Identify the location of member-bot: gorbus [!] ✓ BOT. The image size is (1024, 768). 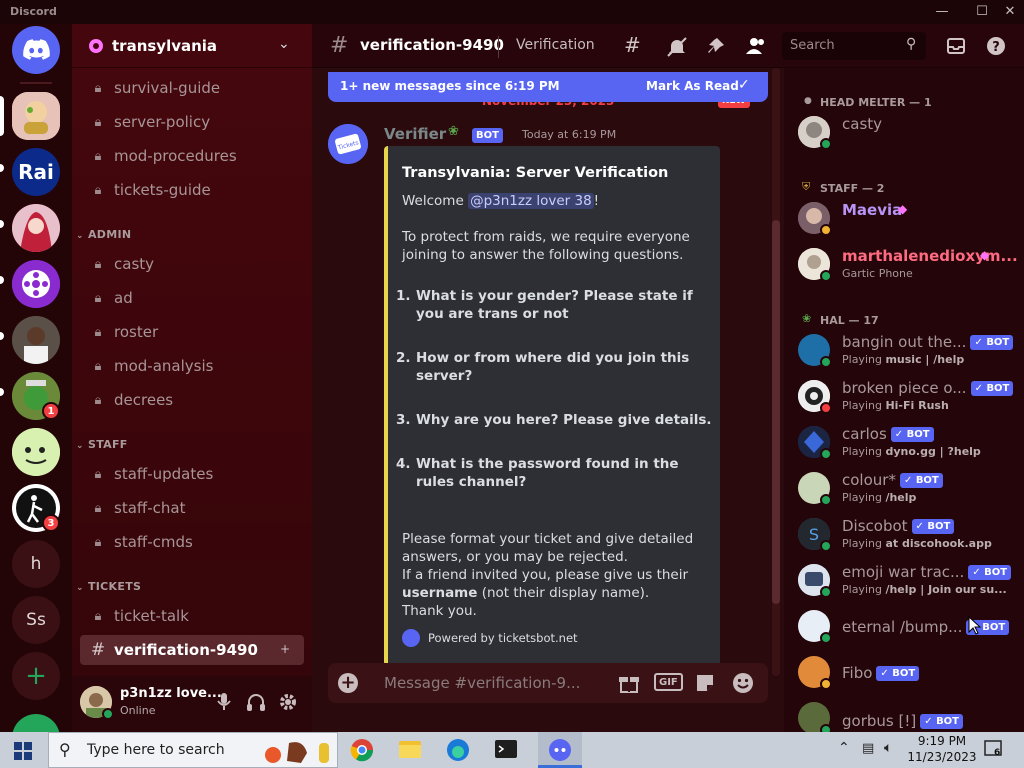
(908, 715).